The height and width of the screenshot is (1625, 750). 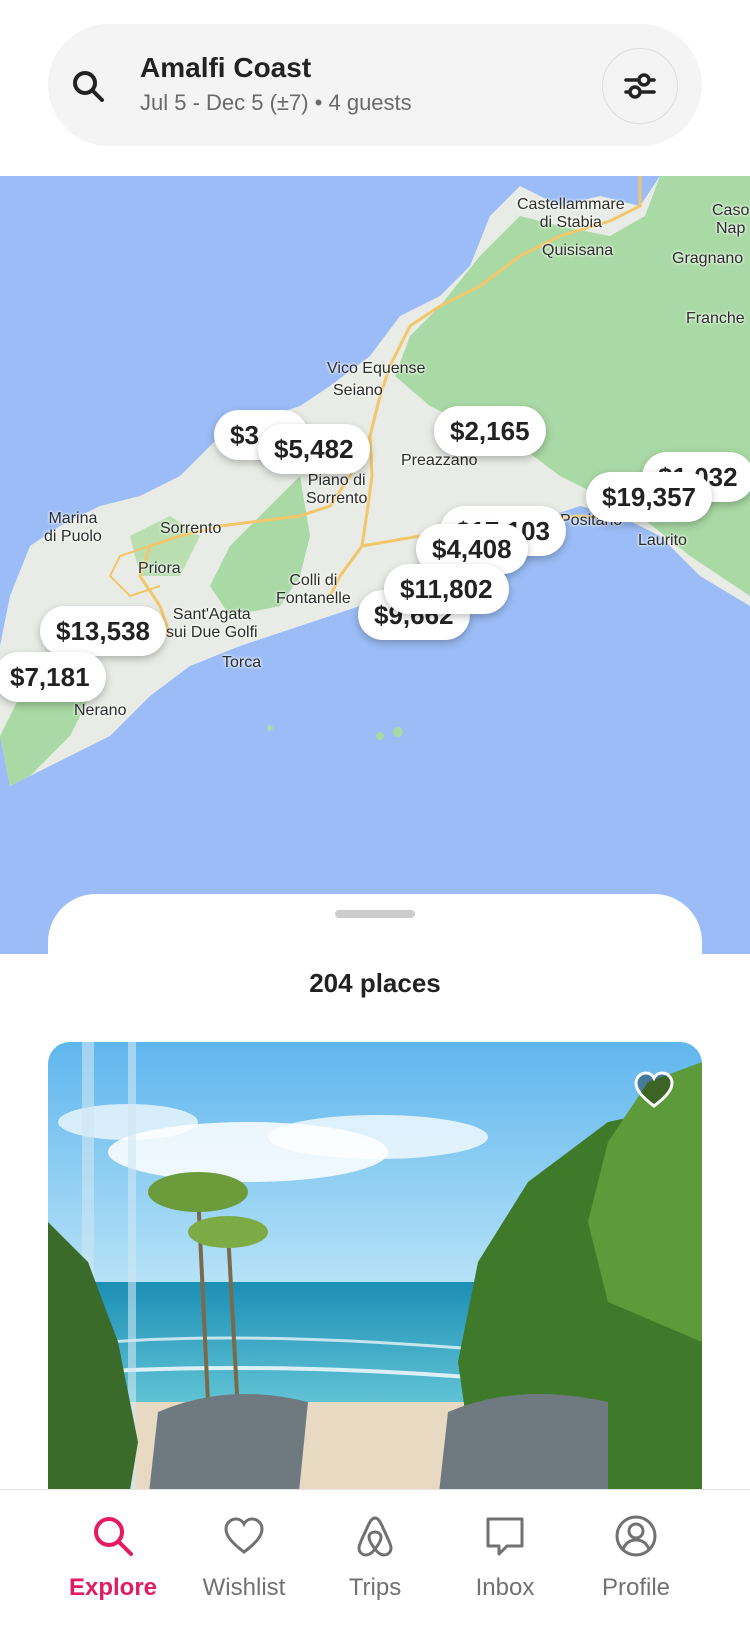 I want to click on map-label: Marina di Puolo, so click(x=73, y=527).